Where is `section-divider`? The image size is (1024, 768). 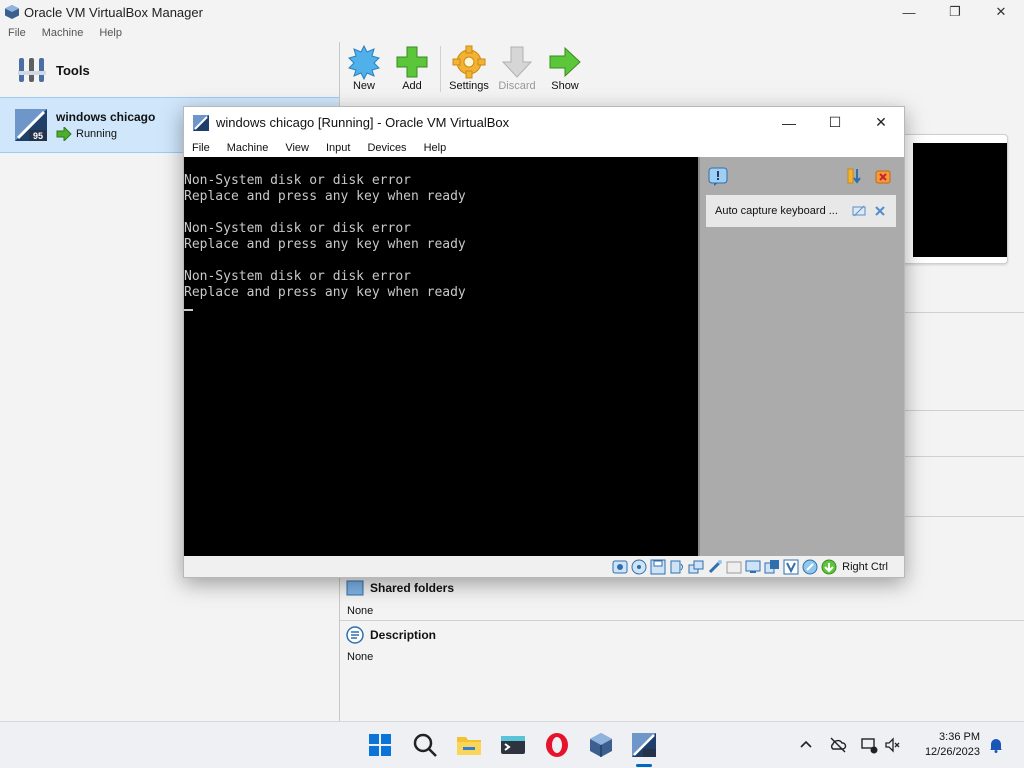
section-divider is located at coordinates (682, 620).